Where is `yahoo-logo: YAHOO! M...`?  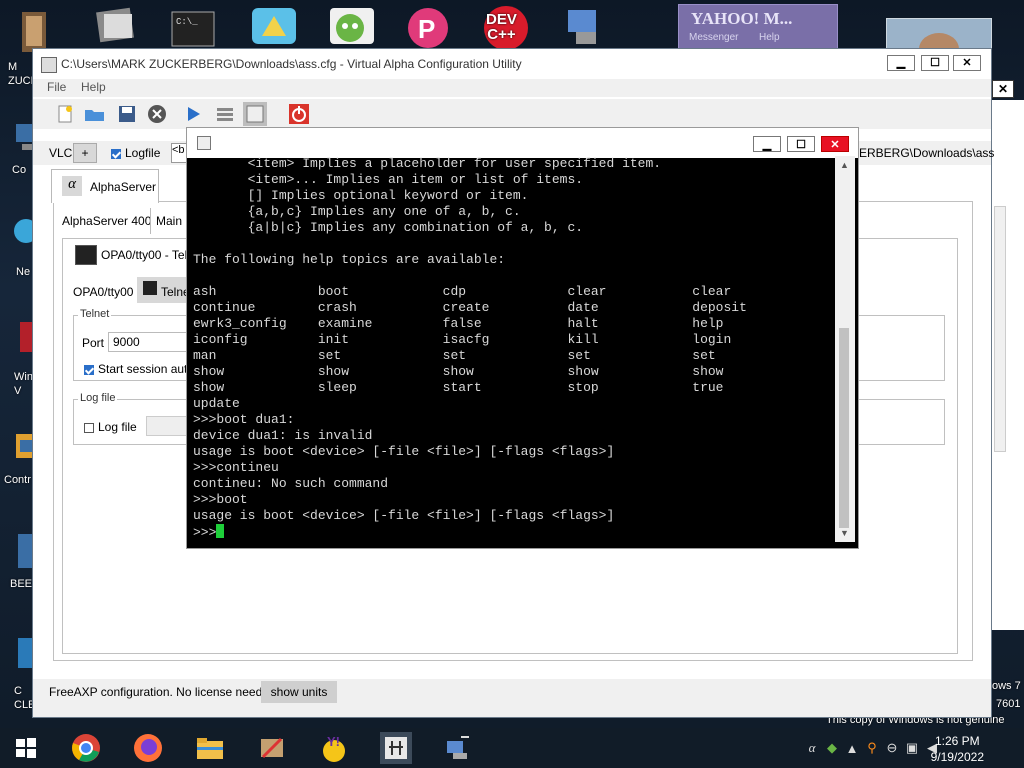 yahoo-logo: YAHOO! M... is located at coordinates (742, 18).